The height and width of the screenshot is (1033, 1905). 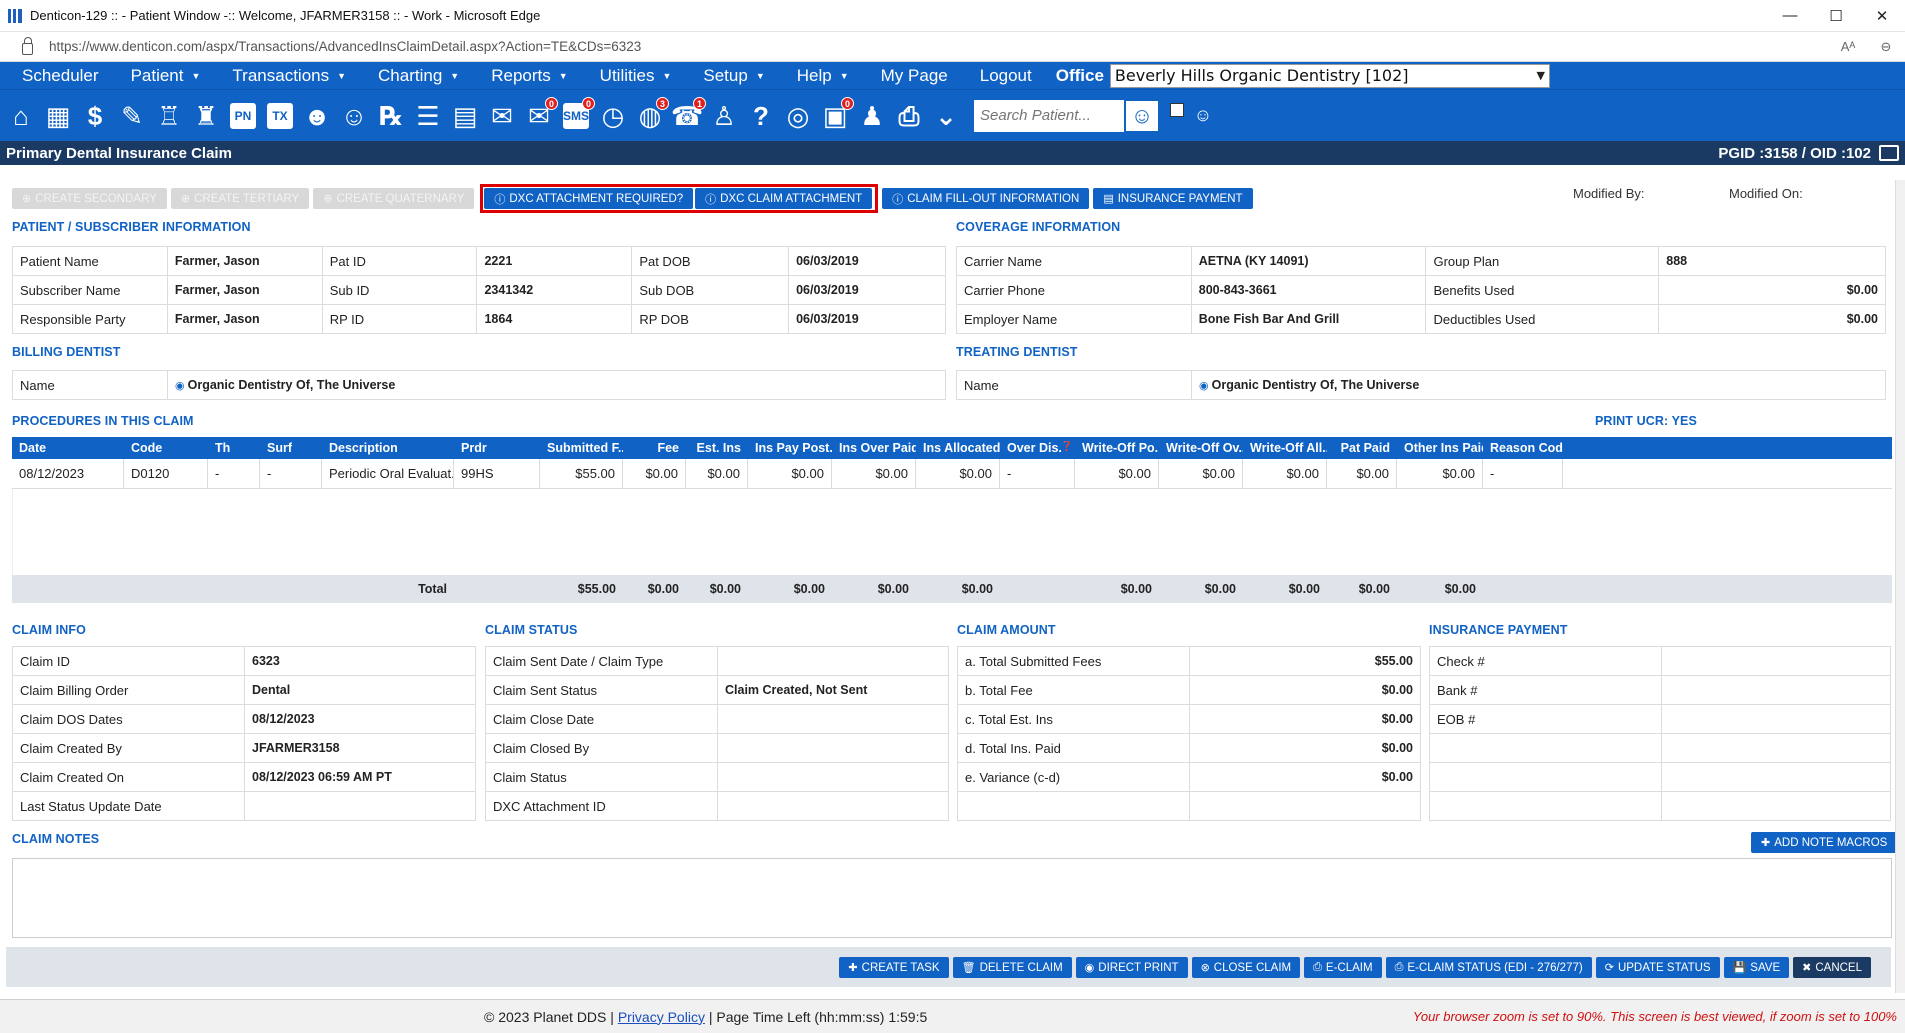 I want to click on e-claim-status-button: ⎙ E-CLAIM STATUS (EDI - 276/277), so click(x=1488, y=967).